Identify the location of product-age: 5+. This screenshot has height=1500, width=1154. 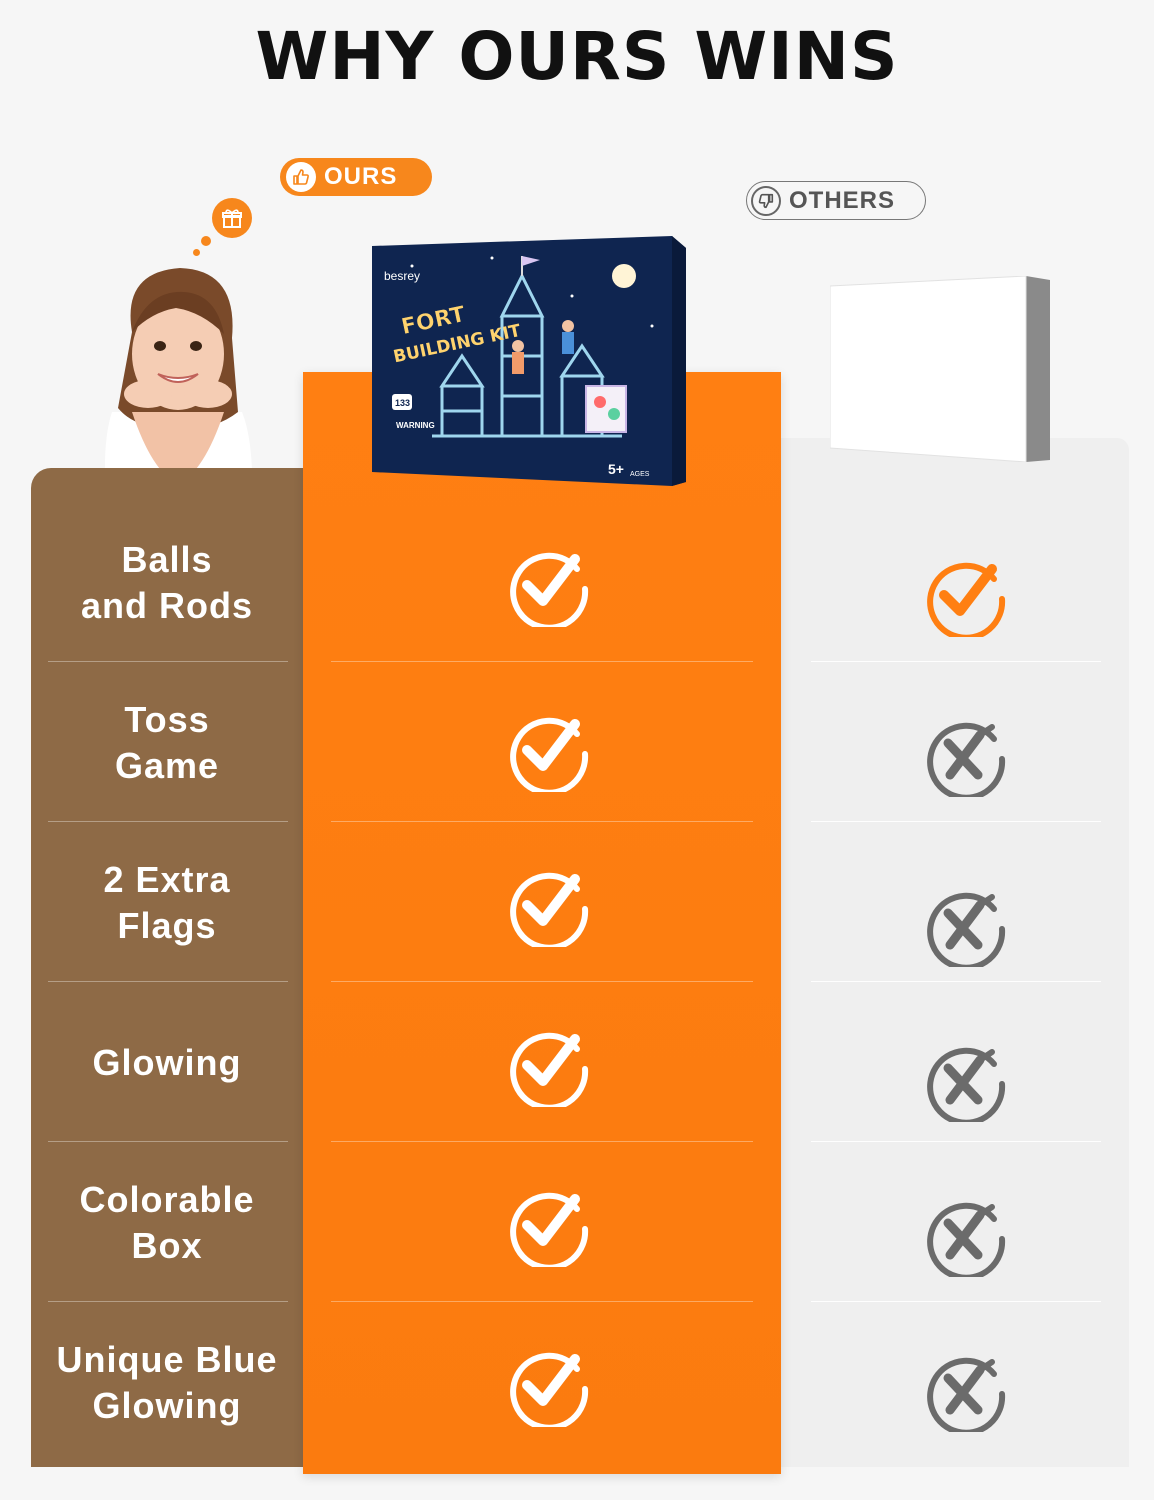
(616, 469).